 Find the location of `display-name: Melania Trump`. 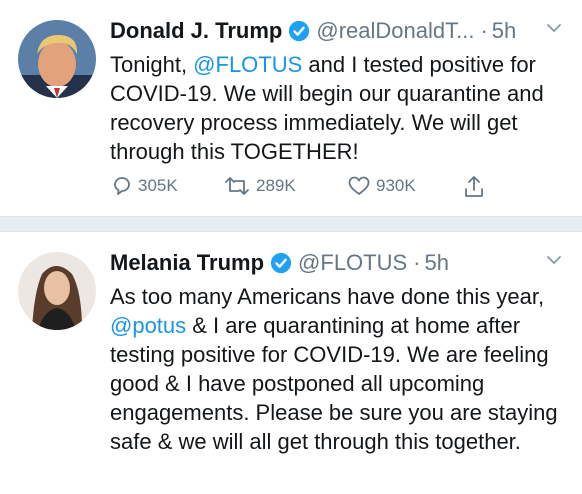

display-name: Melania Trump is located at coordinates (187, 263).